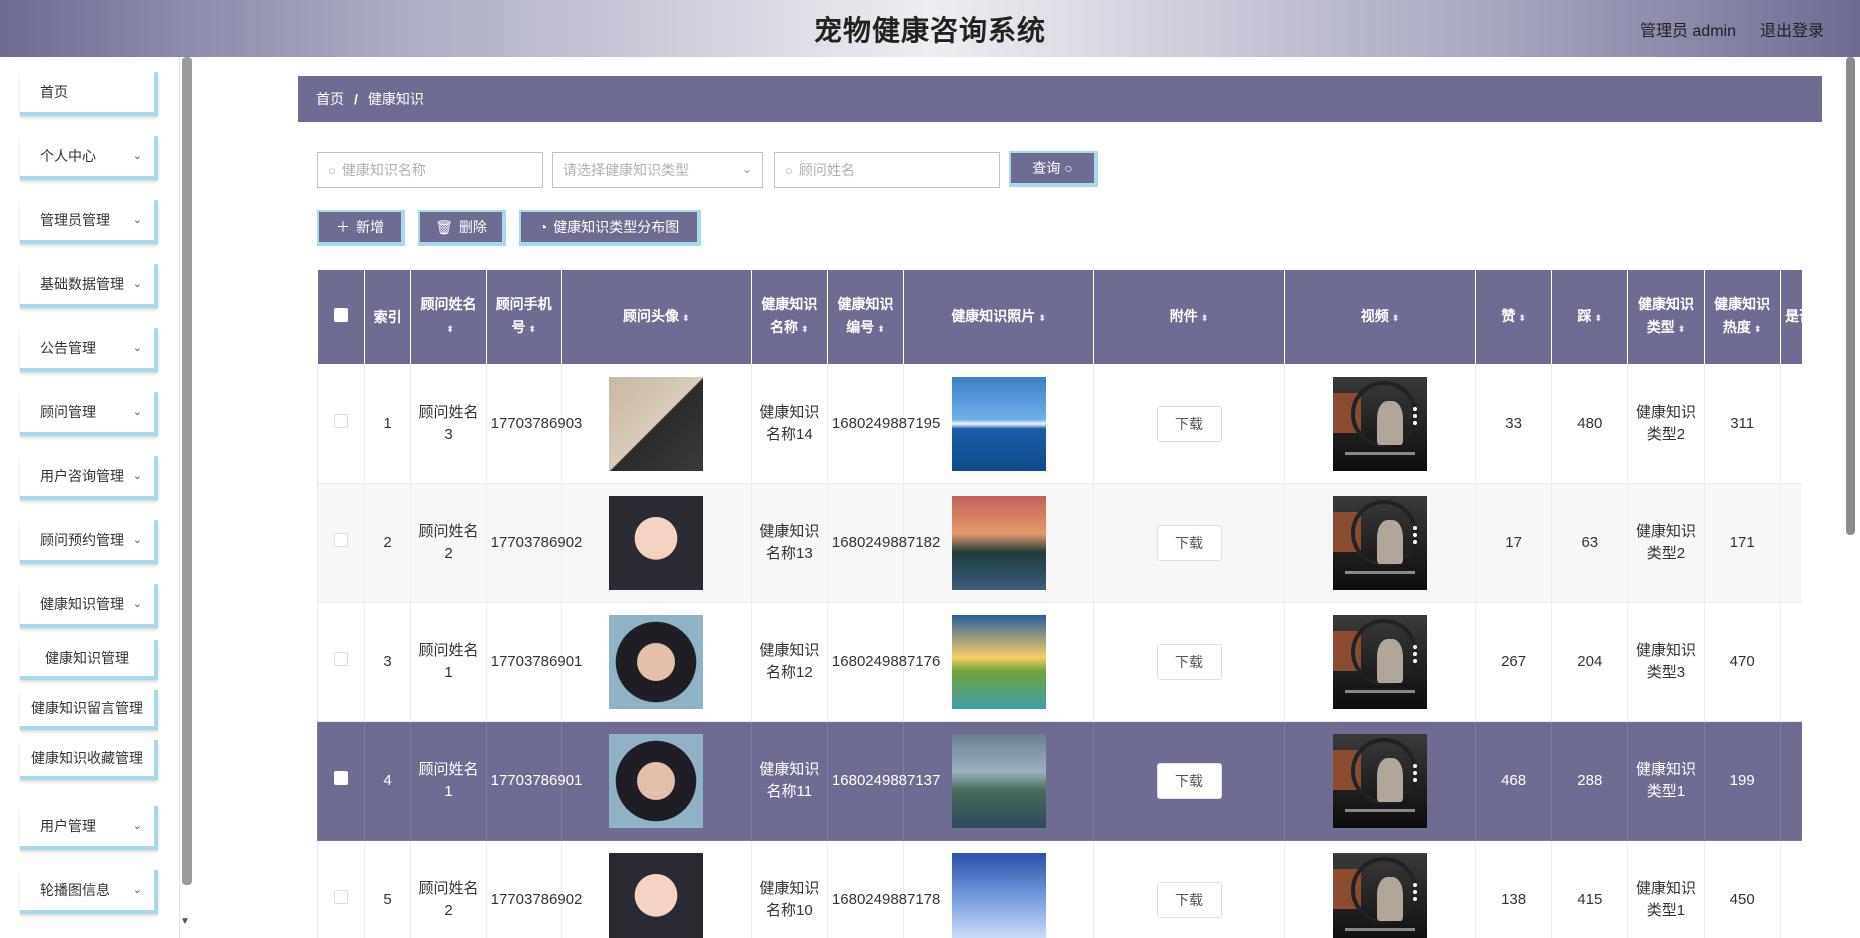  What do you see at coordinates (826, 170) in the screenshot?
I see `consultant-name-placeholder: 顾问姓名` at bounding box center [826, 170].